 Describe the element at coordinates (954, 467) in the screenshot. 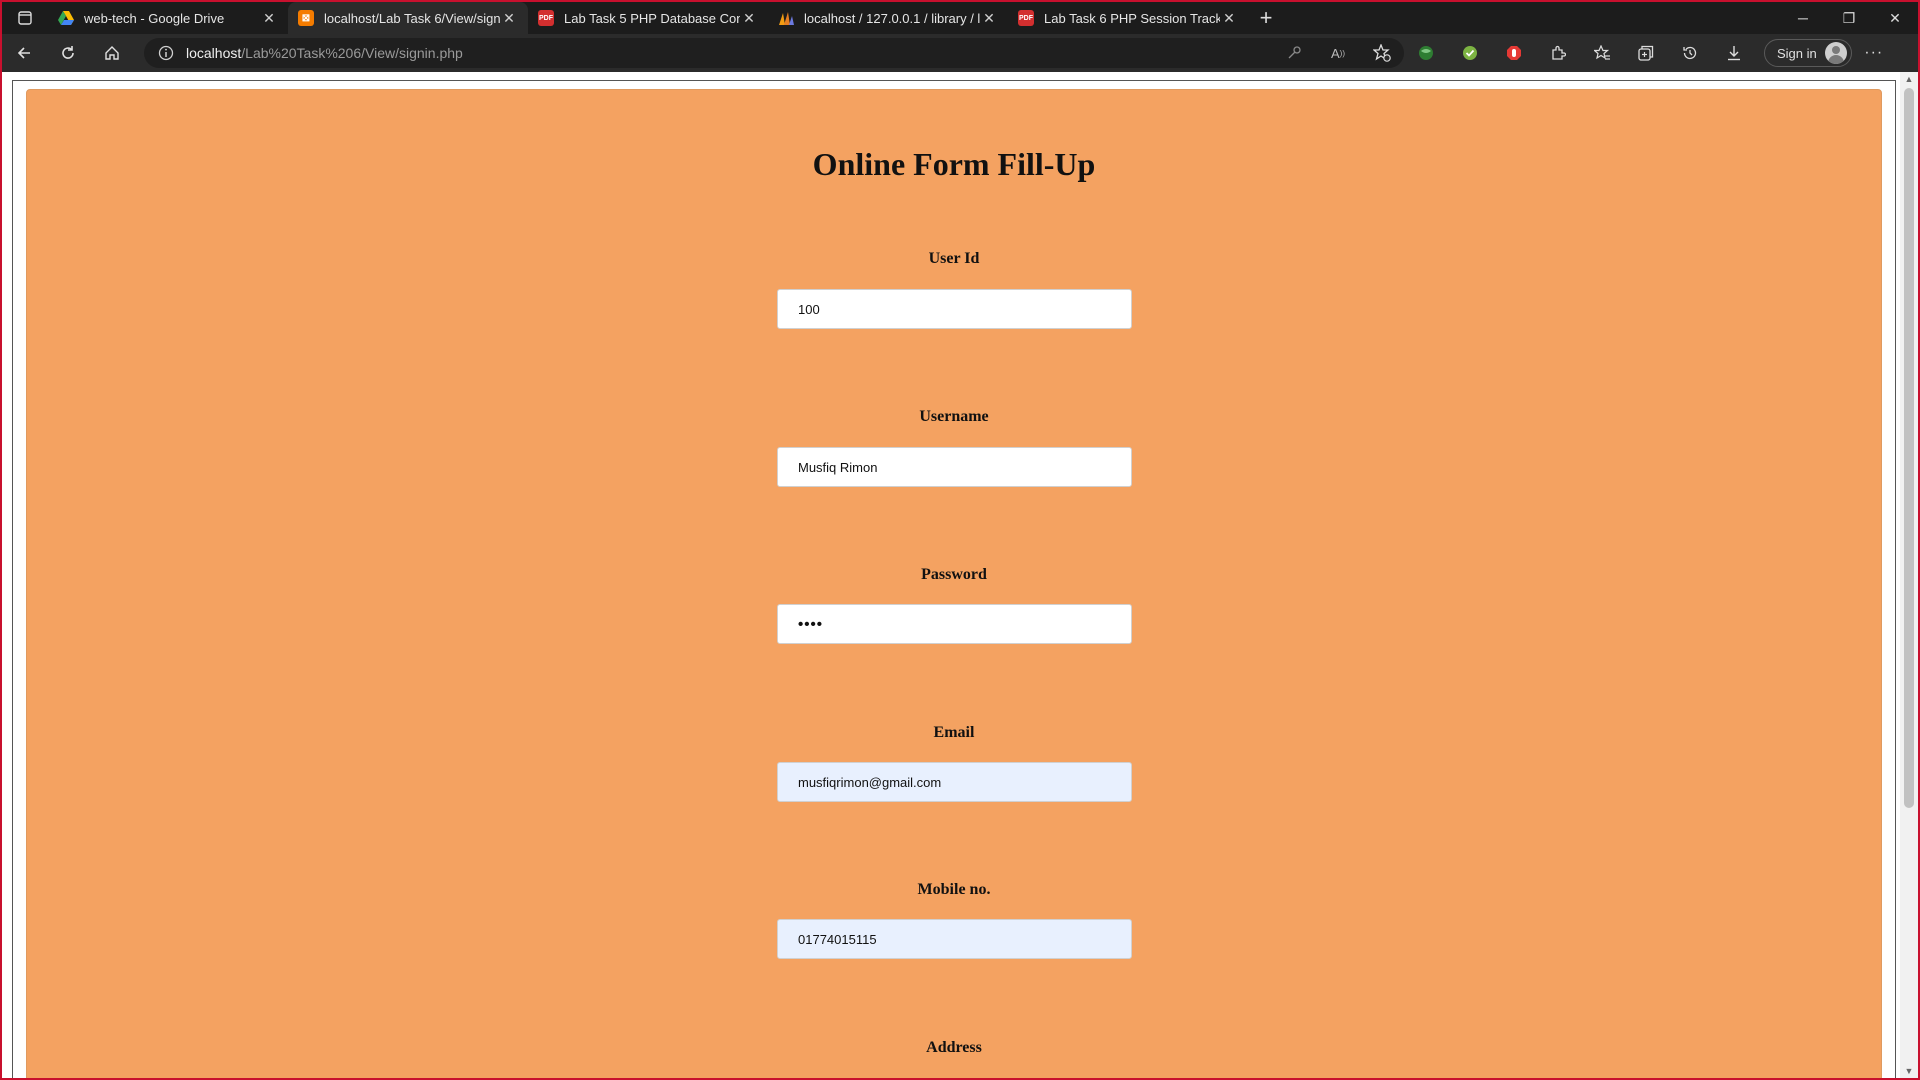

I see `username-input: Musfiq Rimon` at that location.